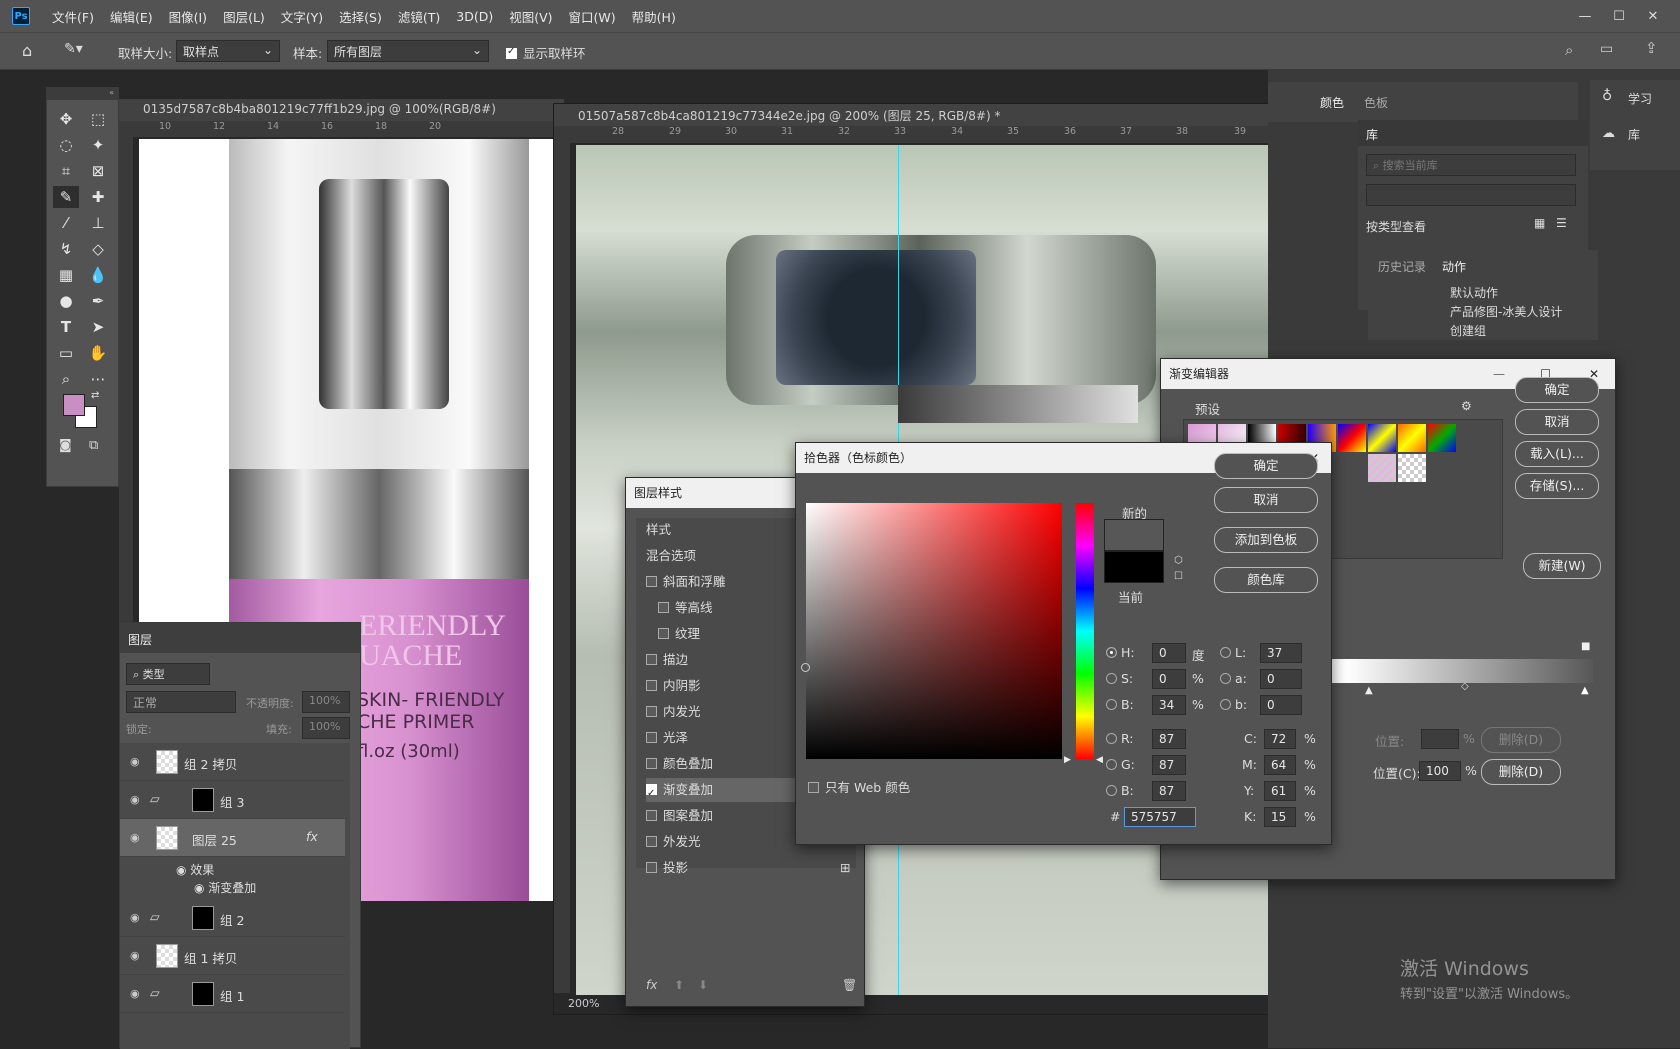 This screenshot has height=1049, width=1680. I want to click on workspace-icon: ▭, so click(1606, 49).